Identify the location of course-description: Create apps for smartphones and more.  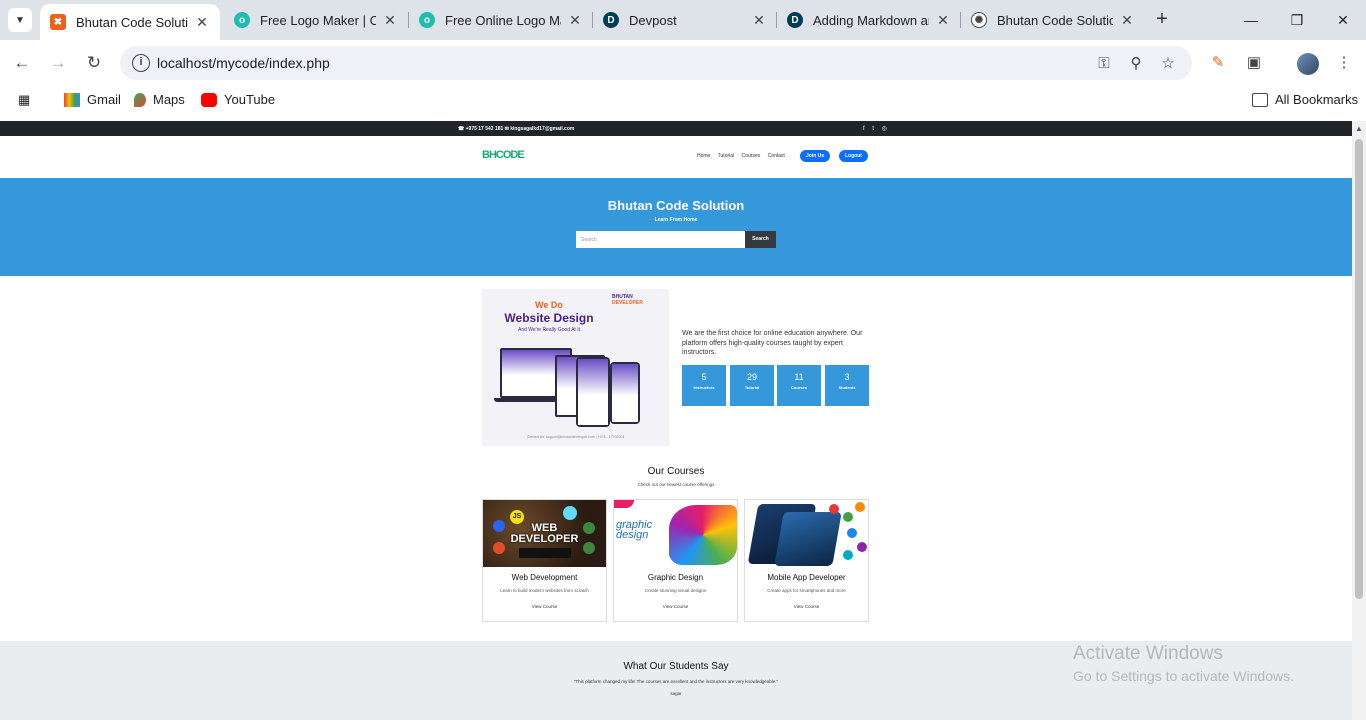
(806, 590).